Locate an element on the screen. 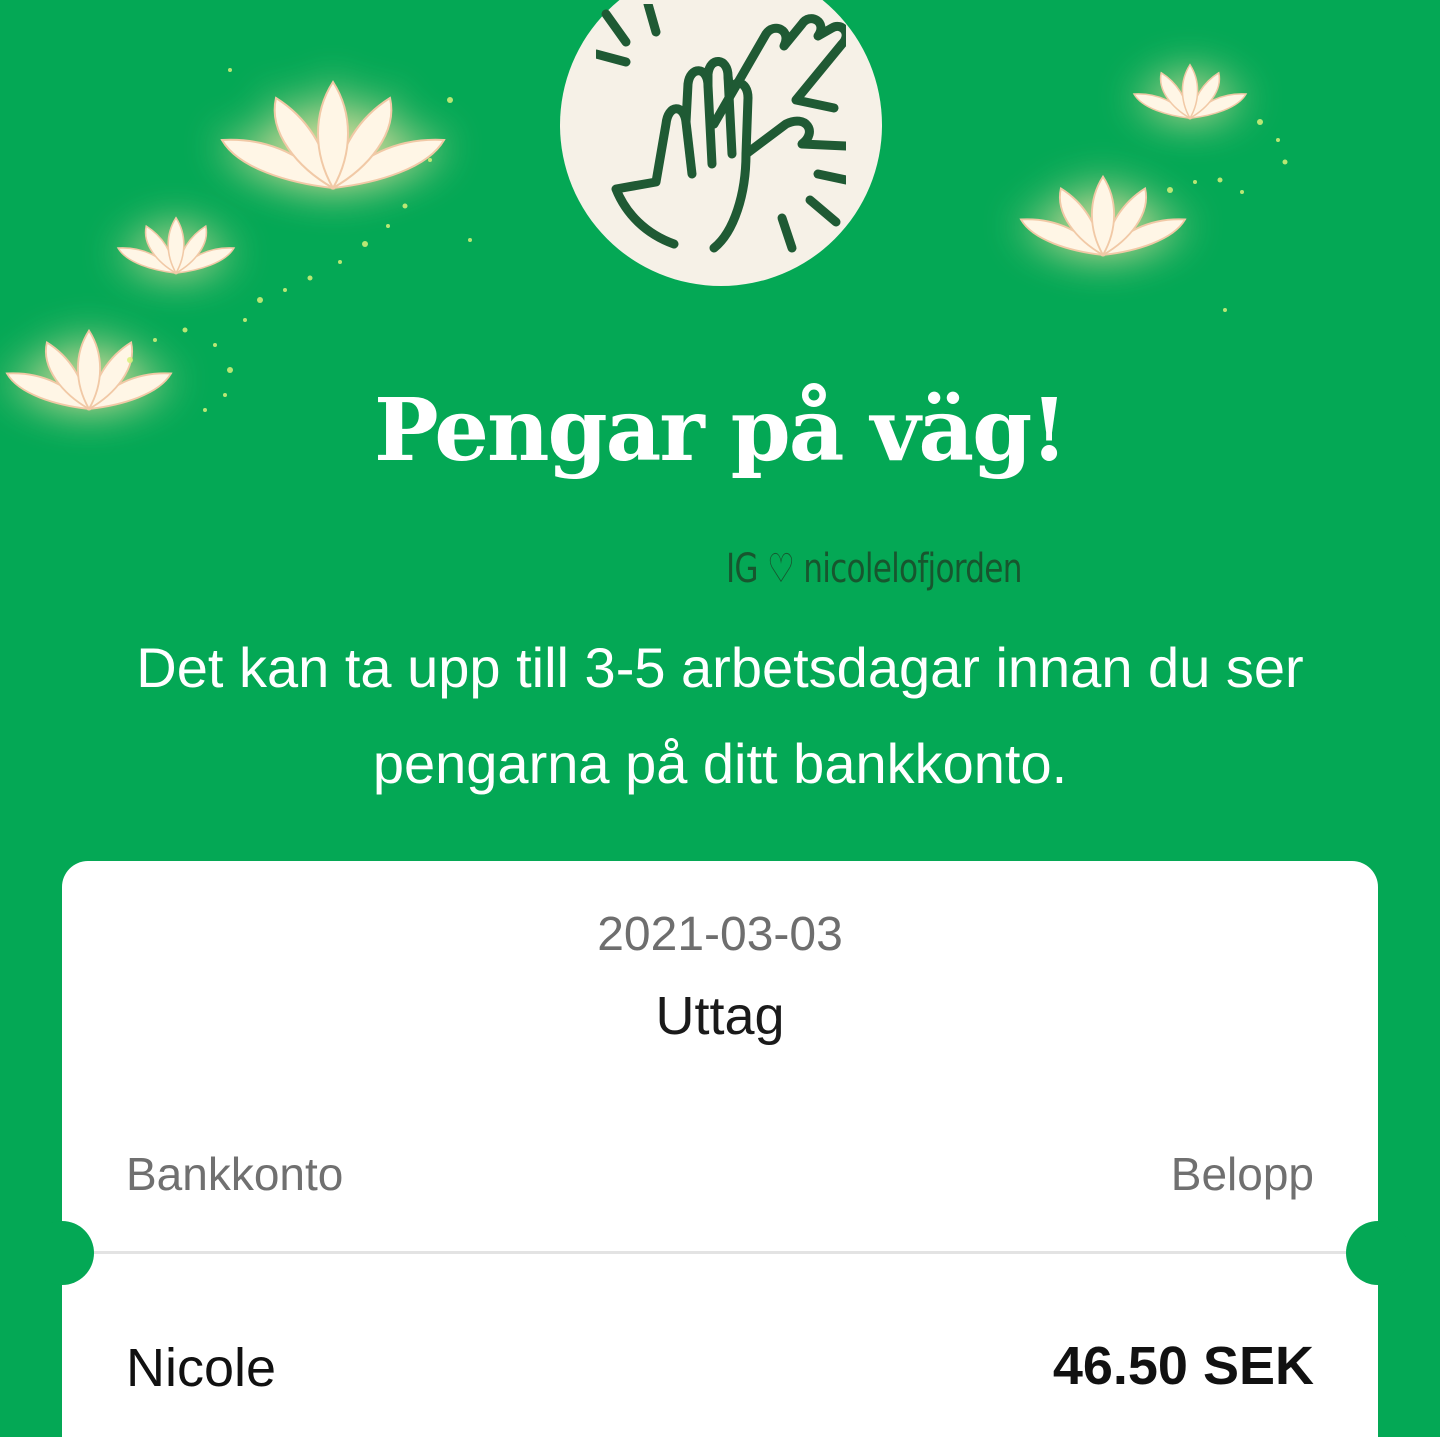  ticket-notch-left is located at coordinates (62, 1253).